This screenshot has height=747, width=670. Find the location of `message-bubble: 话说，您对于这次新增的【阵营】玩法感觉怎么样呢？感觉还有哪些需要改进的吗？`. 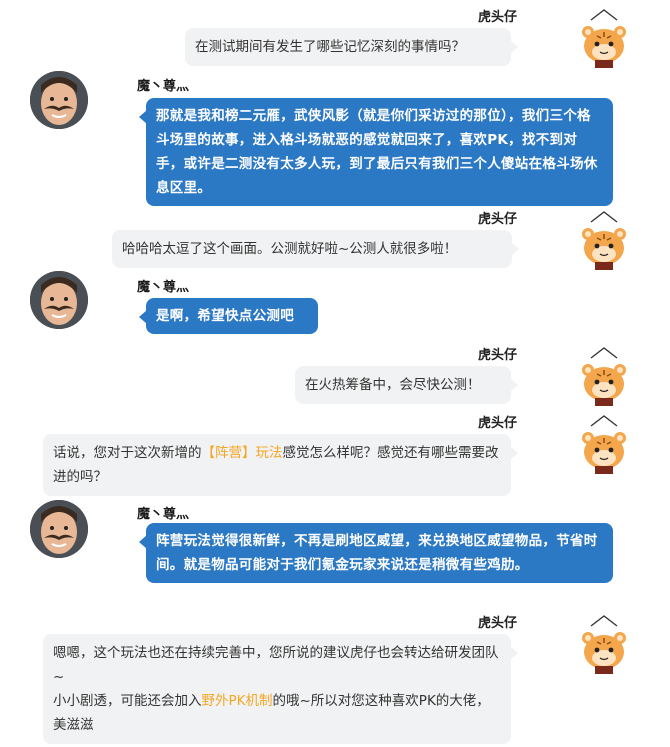

message-bubble: 话说，您对于这次新增的【阵营】玩法感觉怎么样呢？感觉还有哪些需要改进的吗？ is located at coordinates (280, 465).